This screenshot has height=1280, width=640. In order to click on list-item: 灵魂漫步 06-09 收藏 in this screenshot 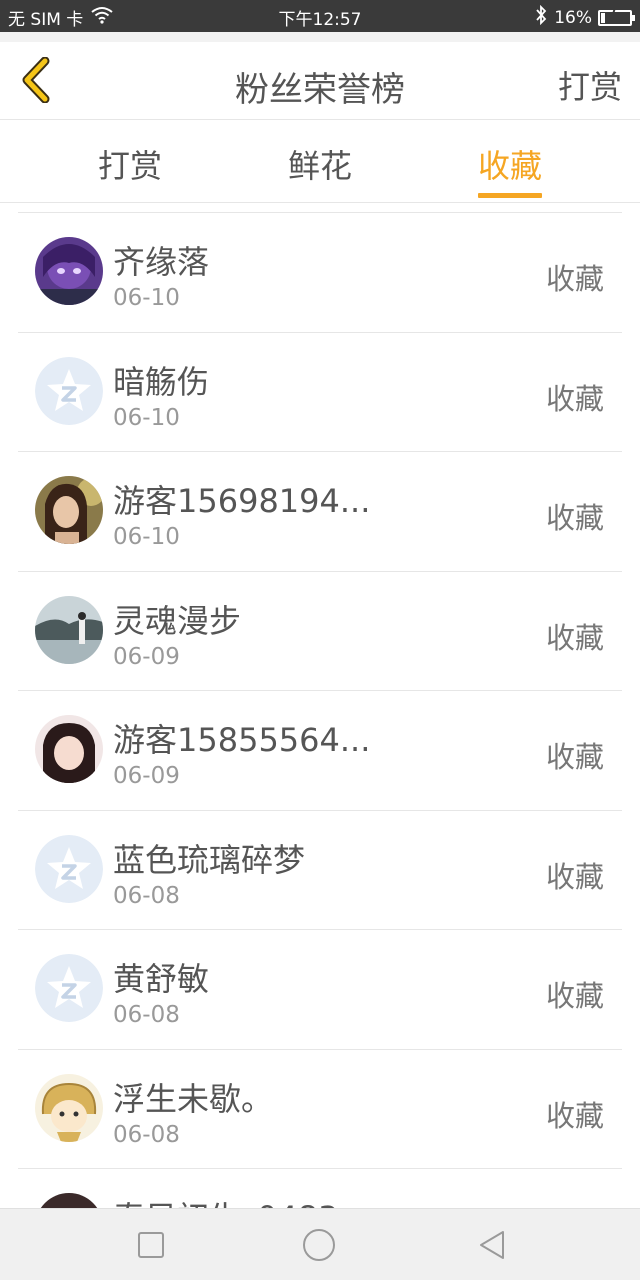, I will do `click(320, 631)`.